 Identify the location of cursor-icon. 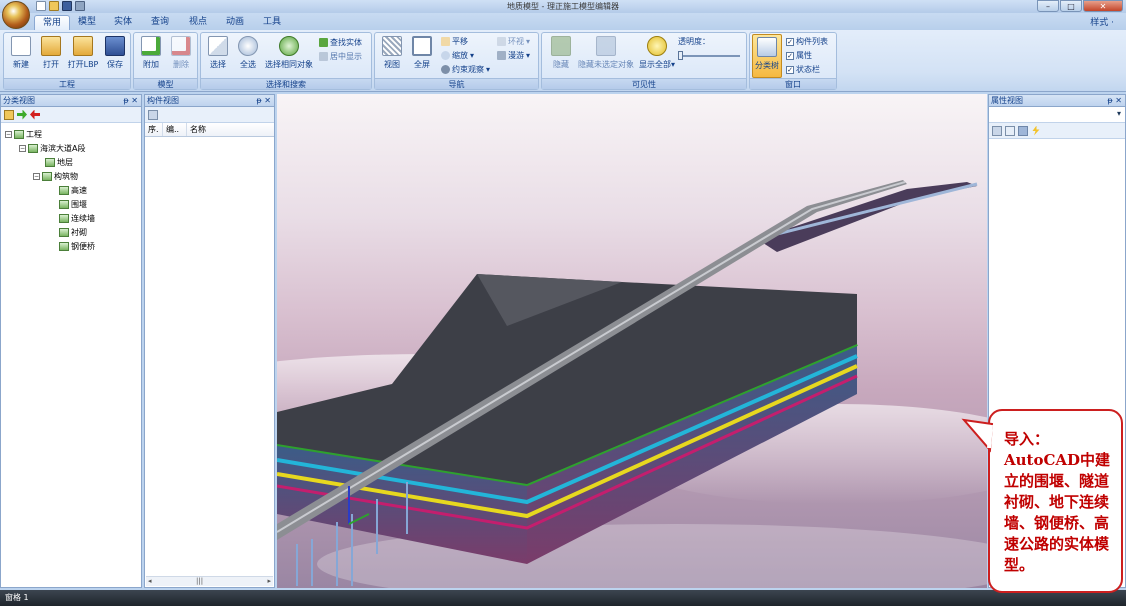
(218, 46).